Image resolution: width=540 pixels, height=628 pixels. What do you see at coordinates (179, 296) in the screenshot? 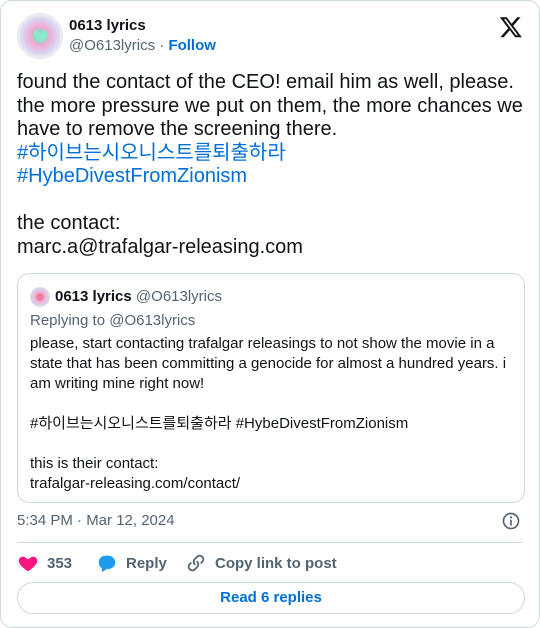
I see `quoted-handle: @O613lyrics` at bounding box center [179, 296].